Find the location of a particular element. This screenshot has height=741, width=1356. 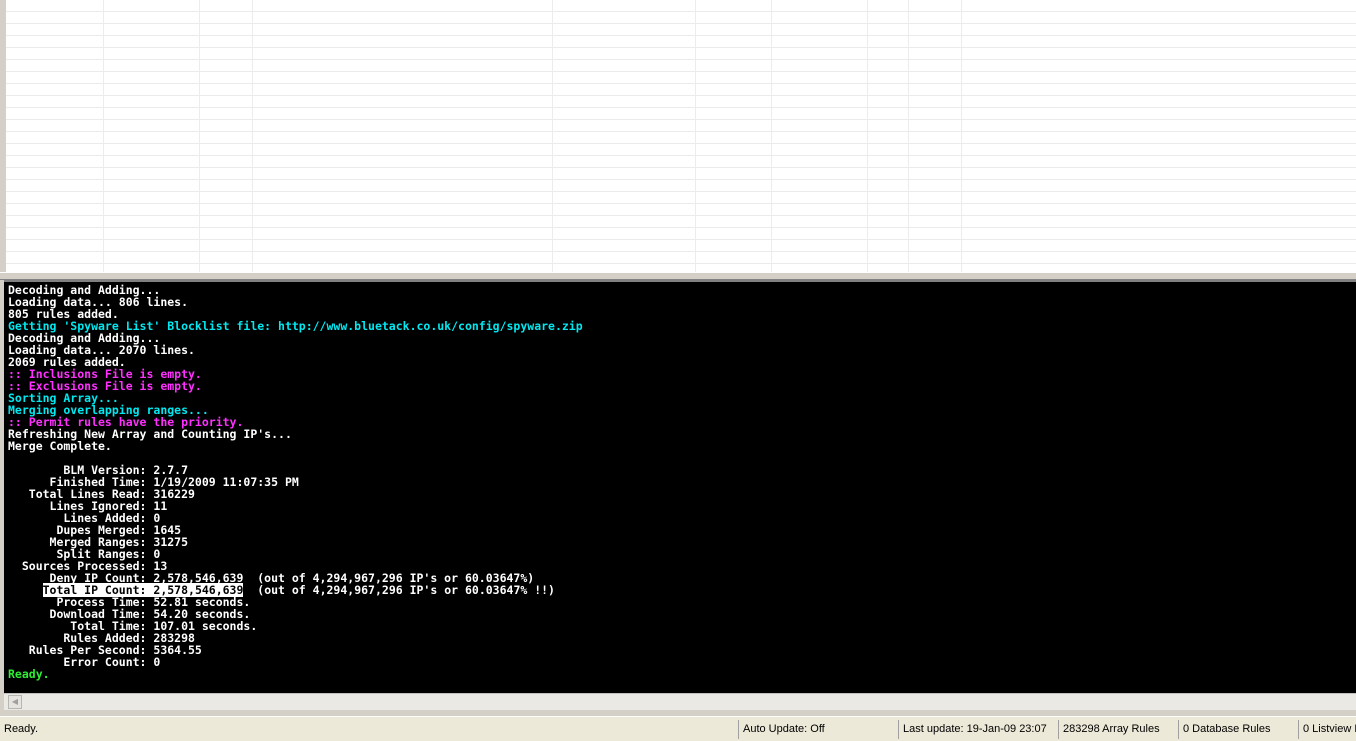

console-line: Rules Added: 283298 is located at coordinates (101, 638).